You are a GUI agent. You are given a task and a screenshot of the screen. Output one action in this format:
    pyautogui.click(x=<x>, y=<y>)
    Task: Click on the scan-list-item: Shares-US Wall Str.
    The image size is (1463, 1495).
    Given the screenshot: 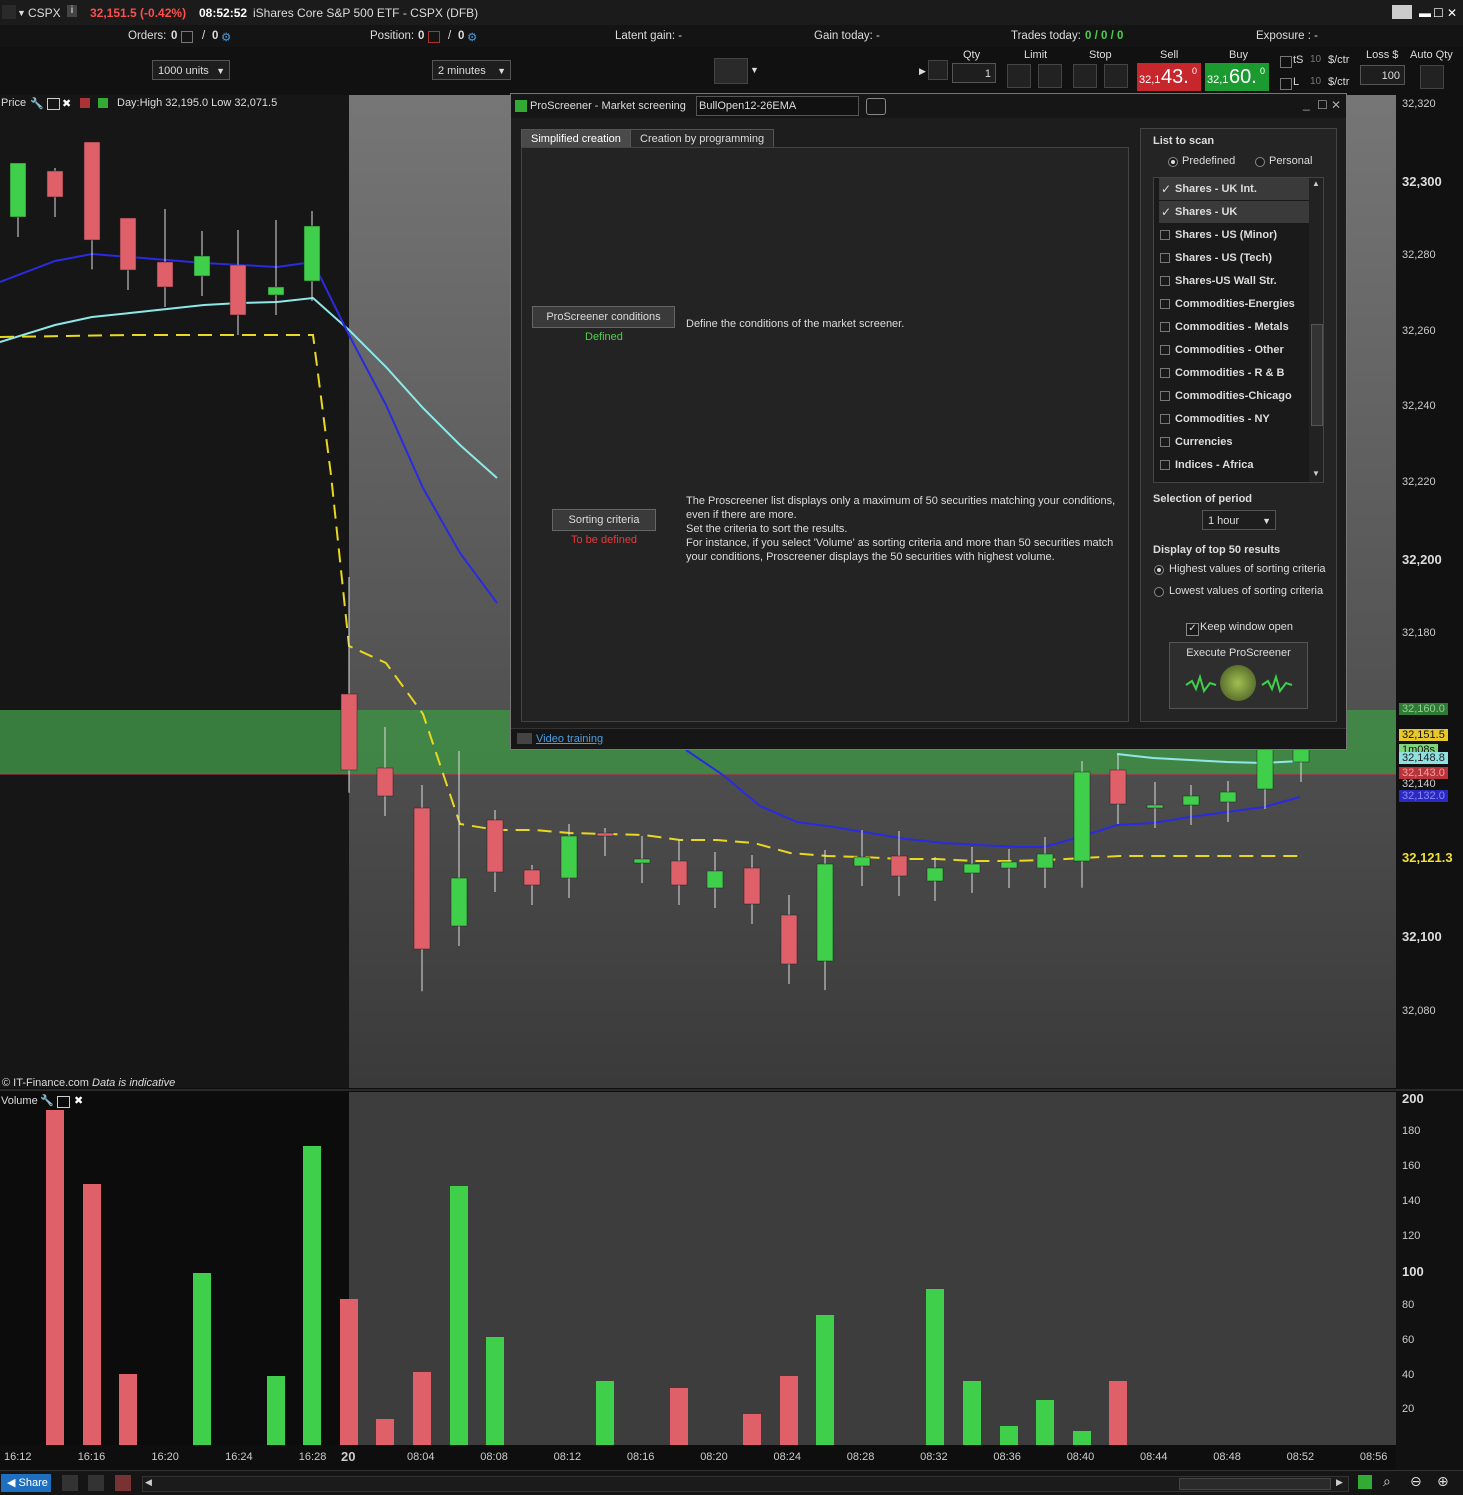 What is the action you would take?
    pyautogui.click(x=1235, y=281)
    